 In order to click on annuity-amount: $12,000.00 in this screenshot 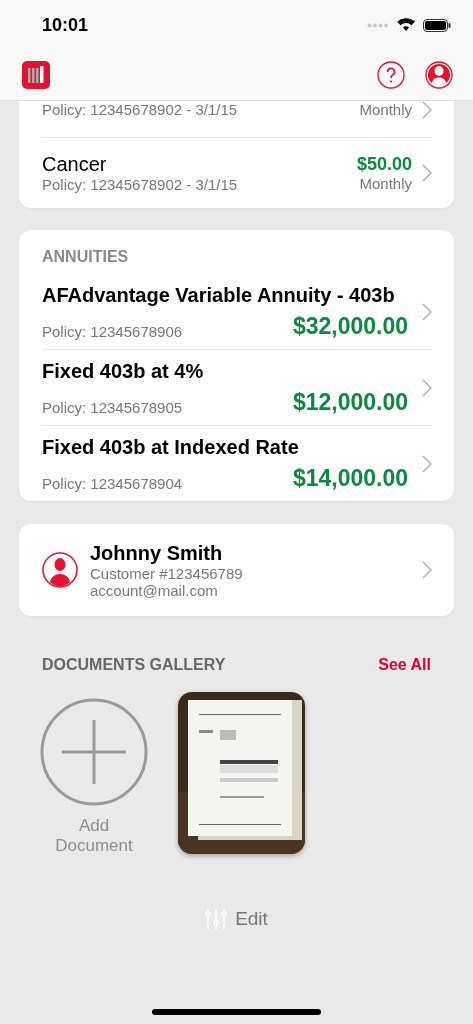, I will do `click(350, 402)`.